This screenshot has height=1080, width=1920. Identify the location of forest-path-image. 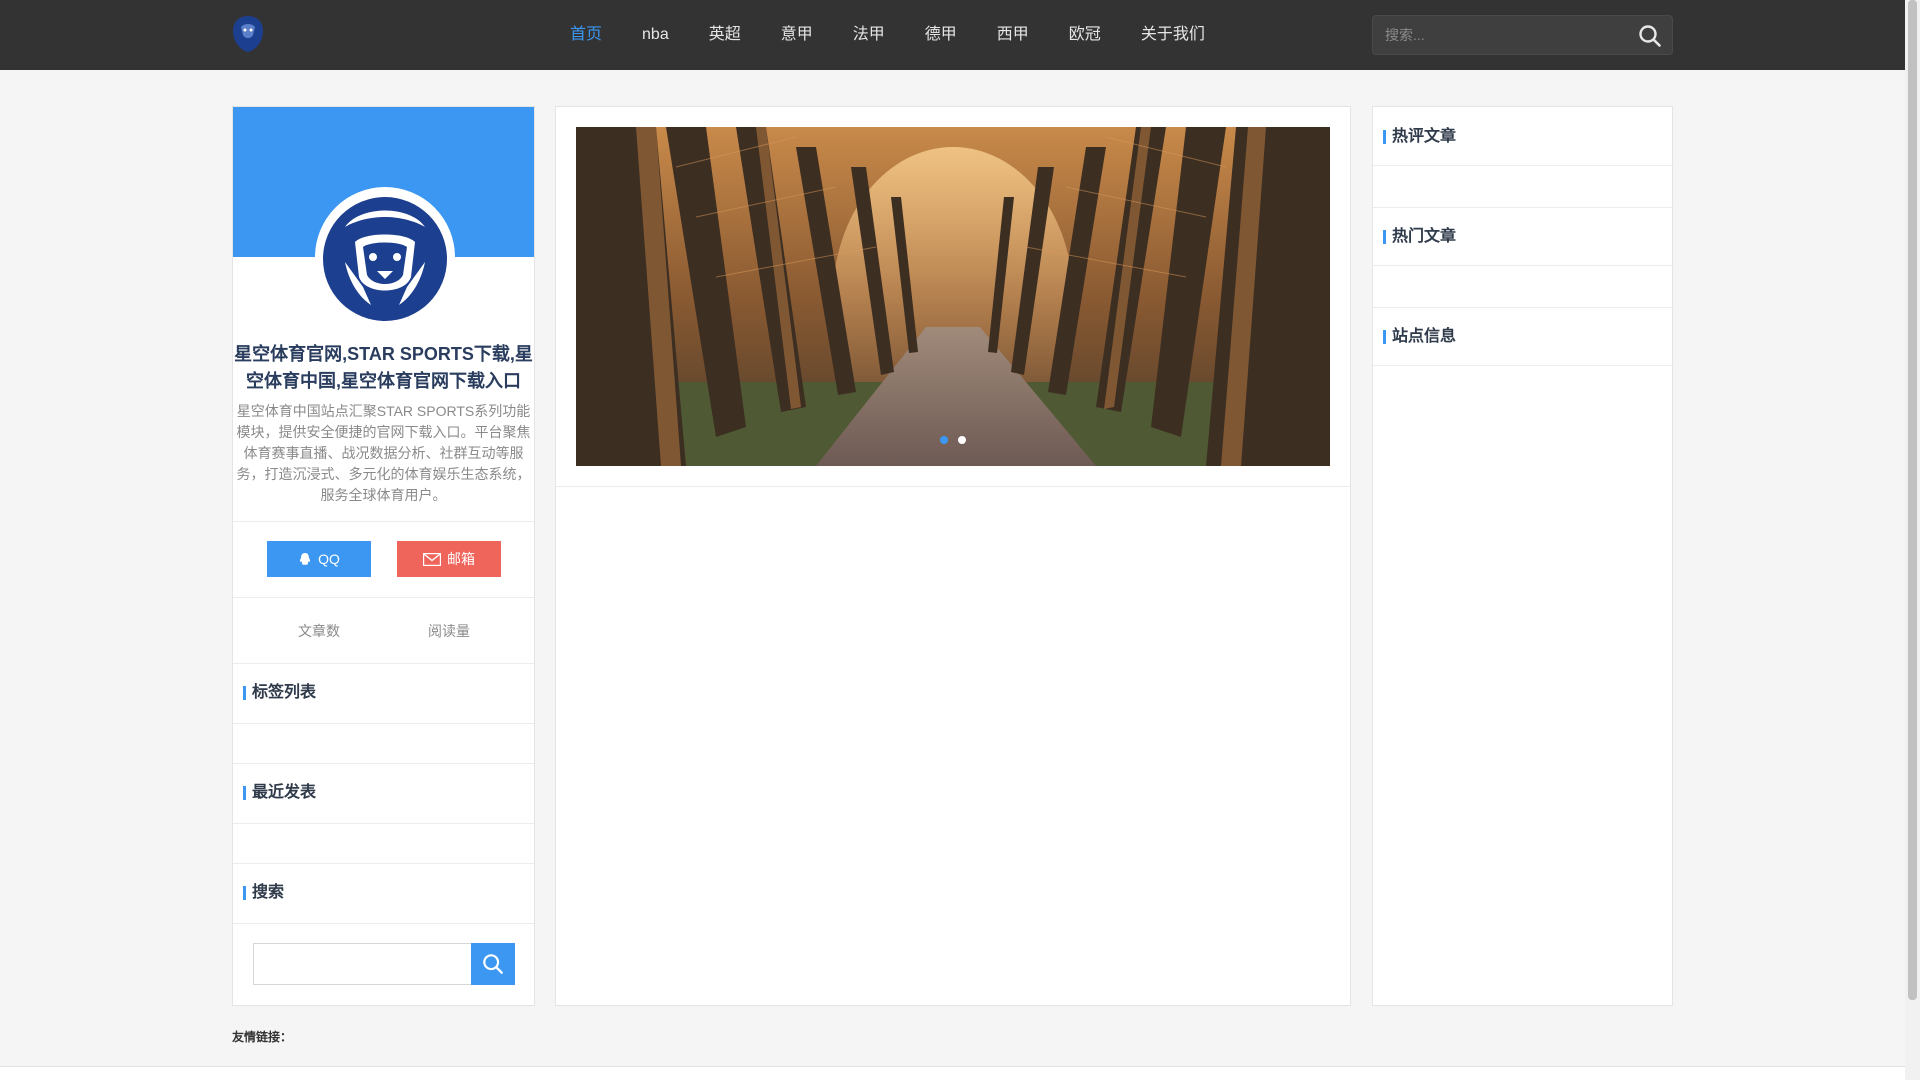
(953, 296).